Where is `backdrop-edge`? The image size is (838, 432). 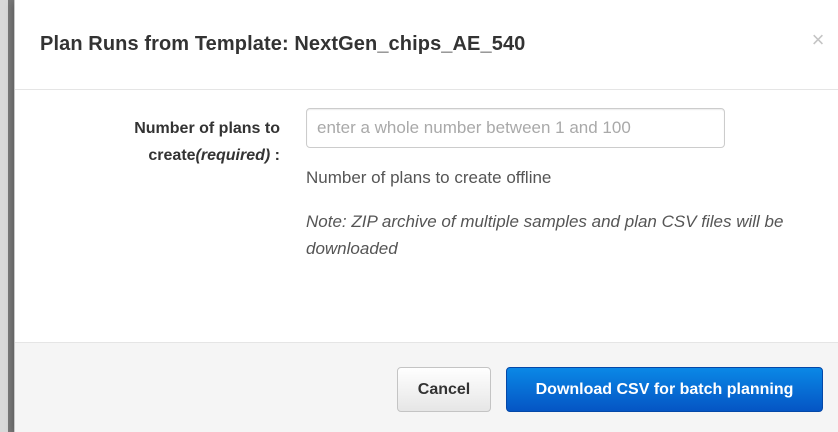
backdrop-edge is located at coordinates (4, 216).